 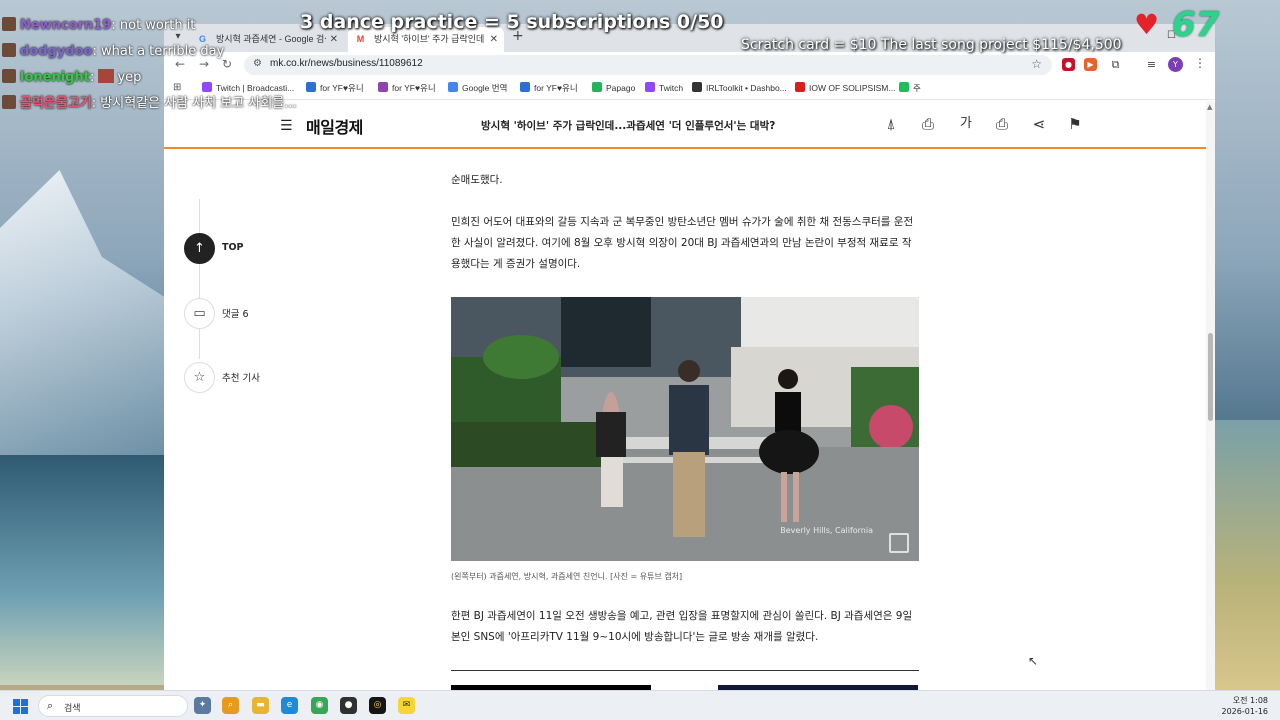 I want to click on scroll-up-icon: ▲, so click(x=1209, y=107).